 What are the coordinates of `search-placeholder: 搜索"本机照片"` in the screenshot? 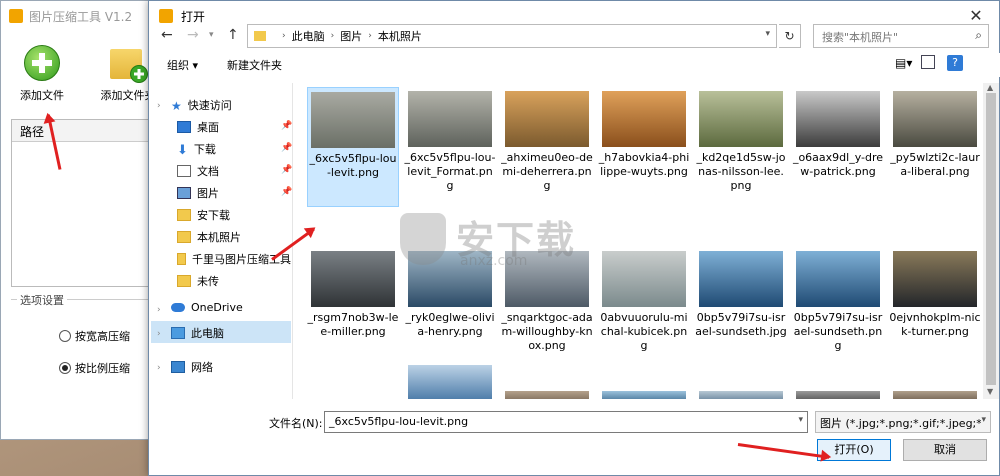 It's located at (860, 37).